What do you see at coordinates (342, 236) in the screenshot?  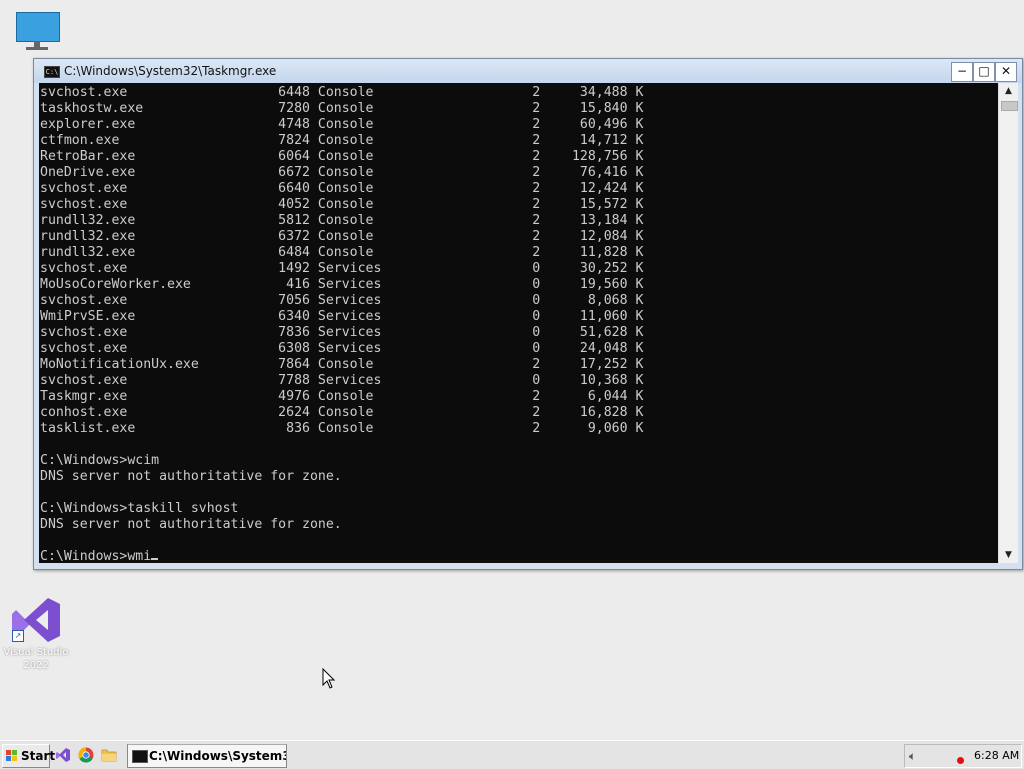 I see `console-line: rundll32.exe 6372 Console 2 12,084 K` at bounding box center [342, 236].